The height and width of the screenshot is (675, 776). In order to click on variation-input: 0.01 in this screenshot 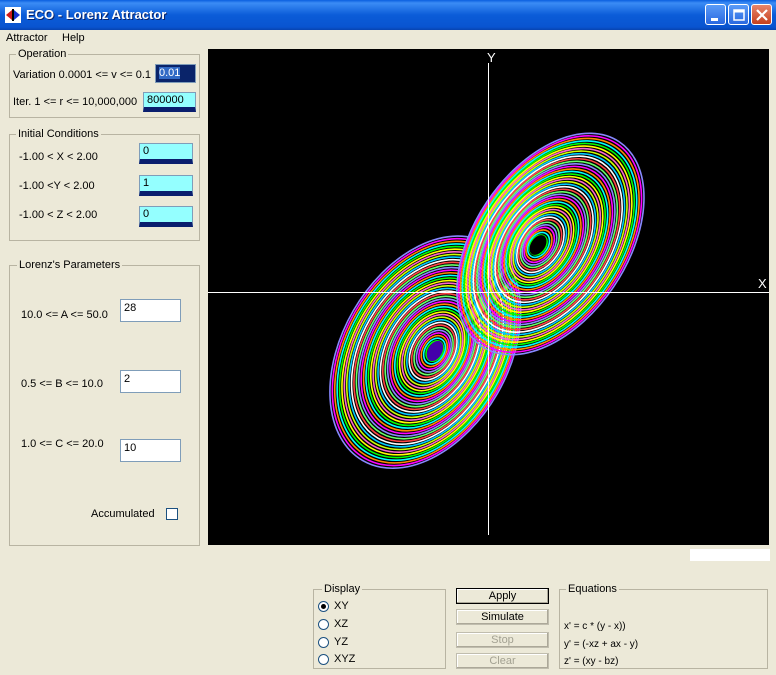, I will do `click(175, 73)`.